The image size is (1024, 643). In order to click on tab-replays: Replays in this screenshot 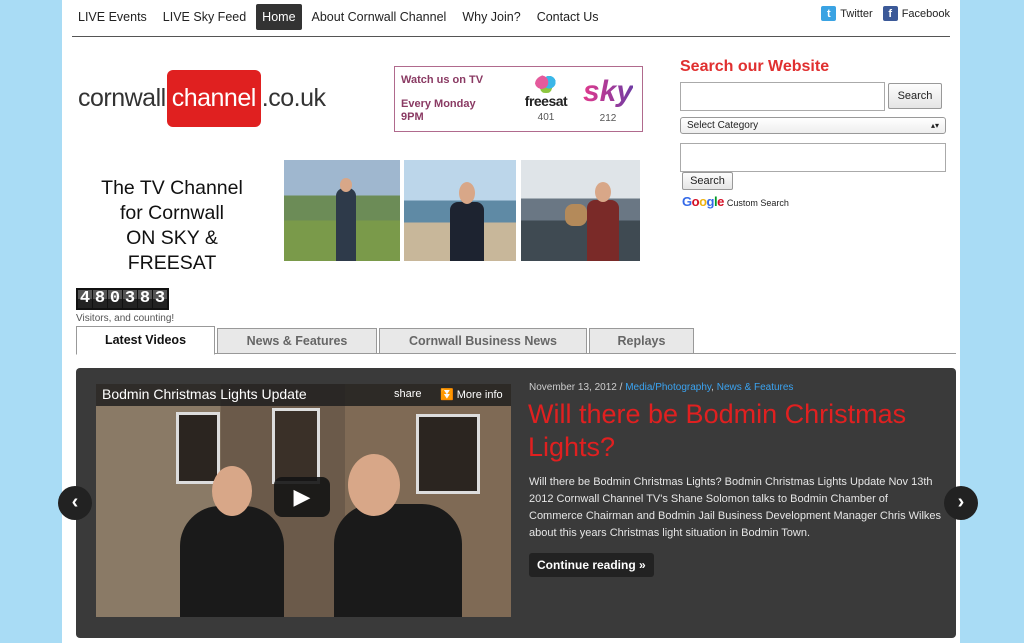, I will do `click(641, 341)`.